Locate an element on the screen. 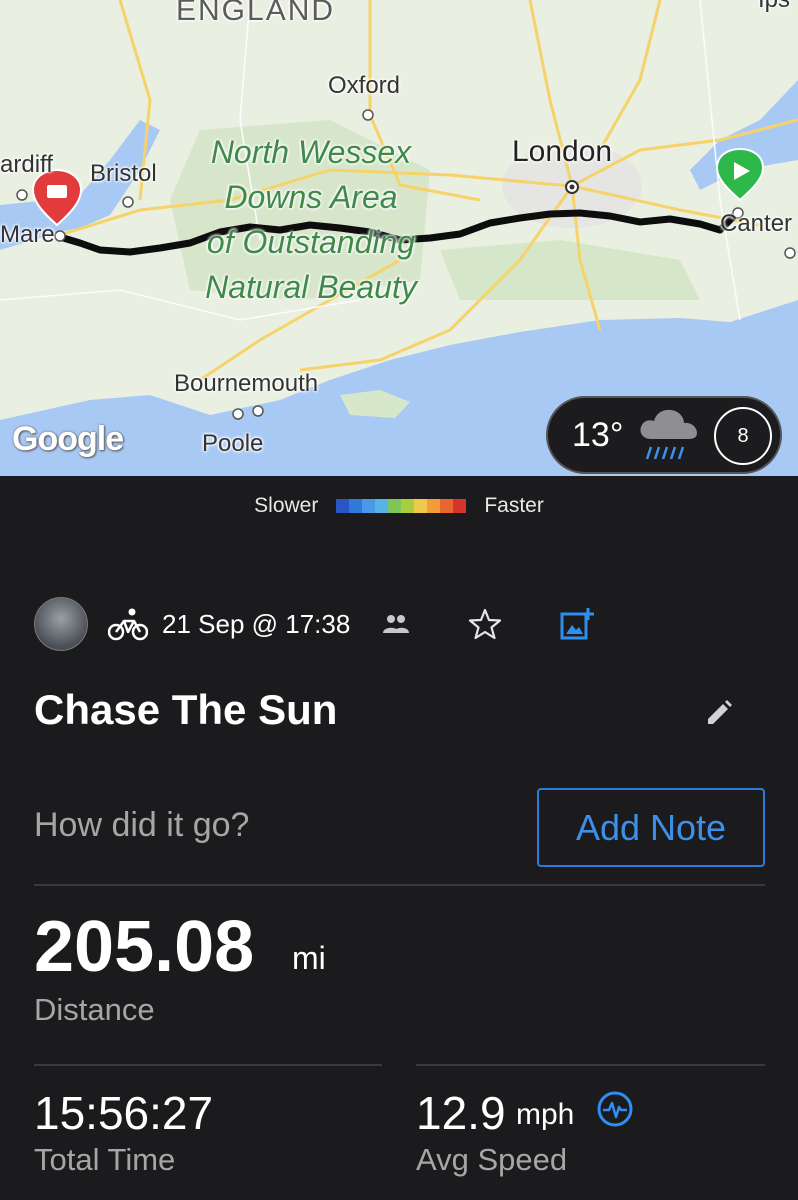  total-time-value: 15:56:27 is located at coordinates (124, 1113).